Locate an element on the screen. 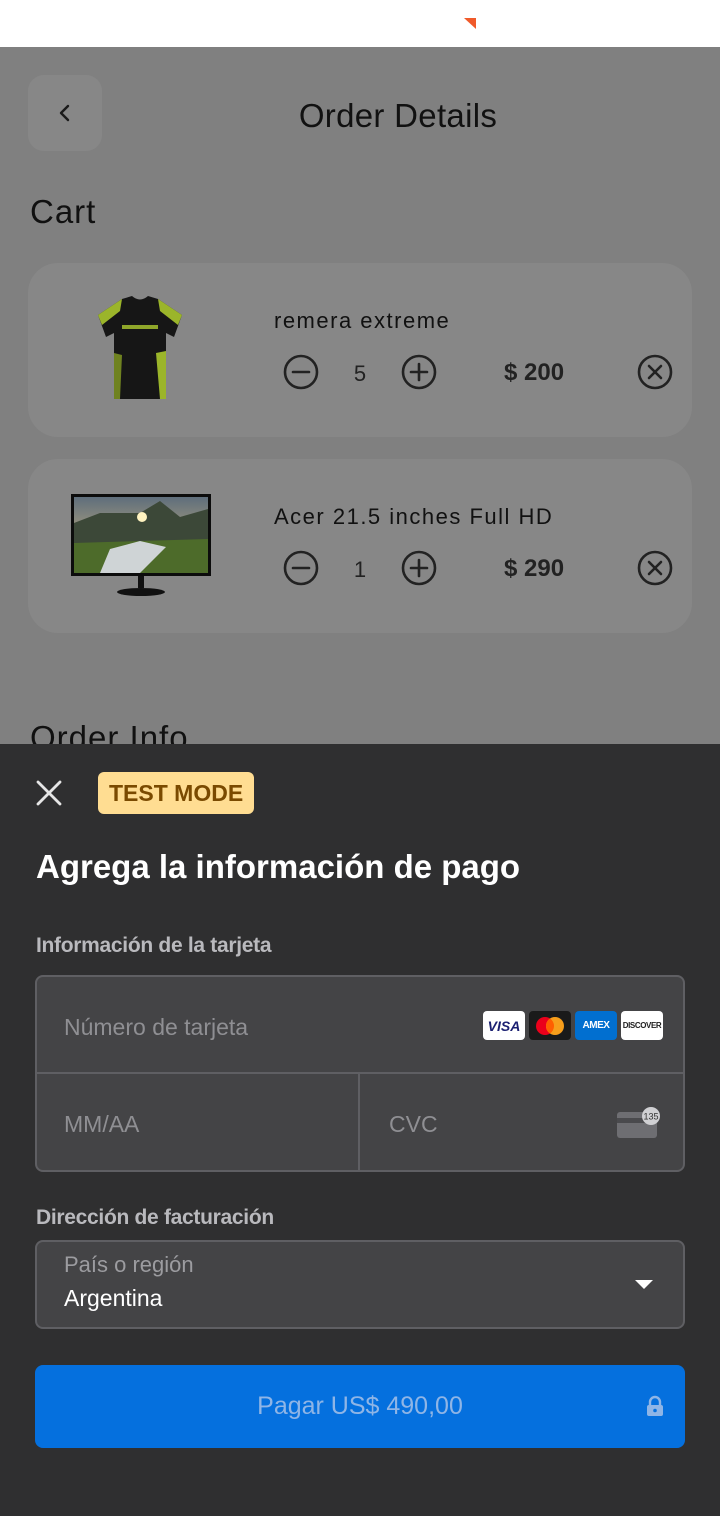  chevron-down-icon is located at coordinates (644, 1284).